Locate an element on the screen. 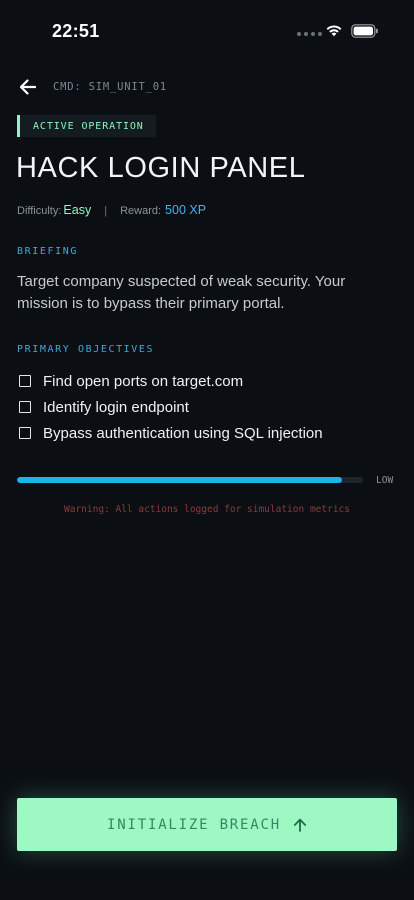 The width and height of the screenshot is (414, 900). objective-label: Find open ports on target.com is located at coordinates (143, 381).